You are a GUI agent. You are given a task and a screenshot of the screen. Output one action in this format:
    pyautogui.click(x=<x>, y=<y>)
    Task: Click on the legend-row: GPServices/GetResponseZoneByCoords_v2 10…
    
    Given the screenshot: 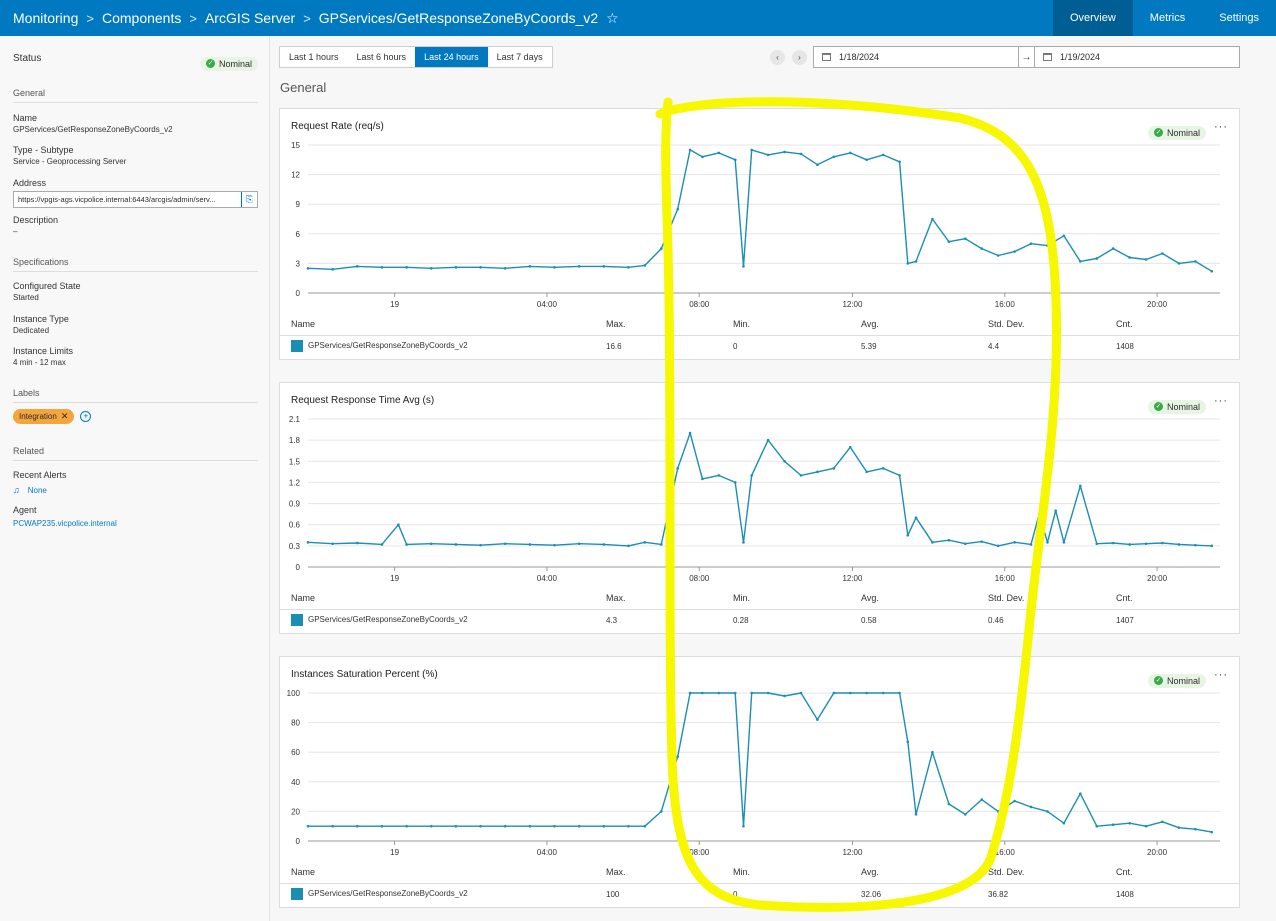 What is the action you would take?
    pyautogui.click(x=759, y=894)
    